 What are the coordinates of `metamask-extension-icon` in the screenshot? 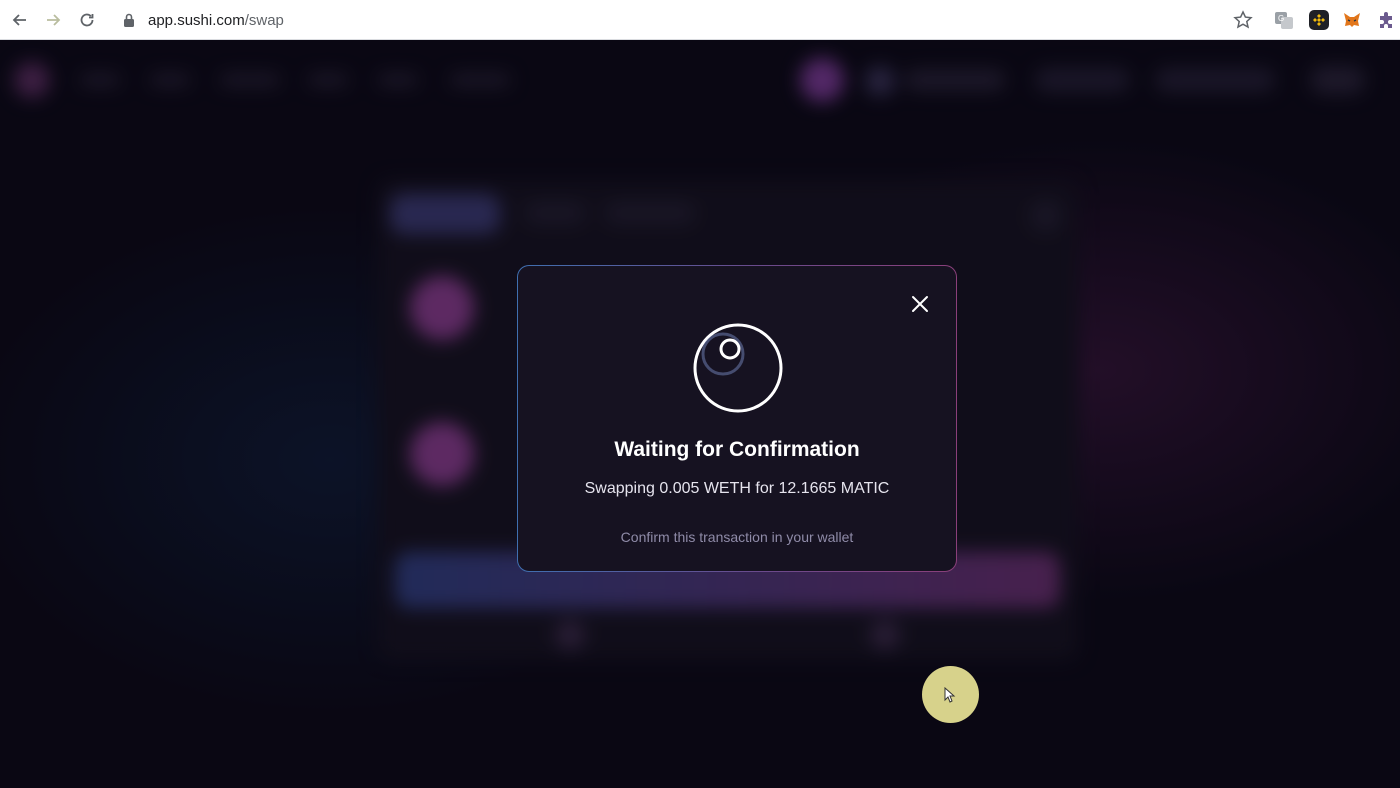 It's located at (1352, 20).